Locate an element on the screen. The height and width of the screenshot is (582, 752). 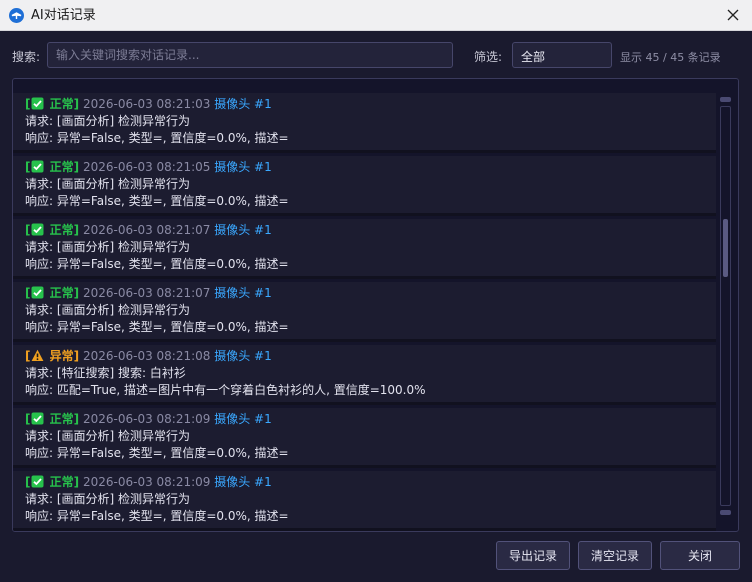
close-button: 关闭 is located at coordinates (700, 555).